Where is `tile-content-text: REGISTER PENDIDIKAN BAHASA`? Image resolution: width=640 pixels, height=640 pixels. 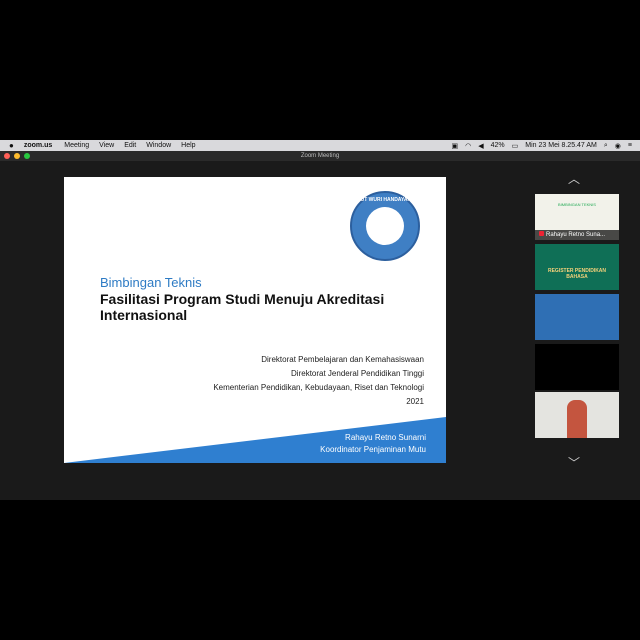 tile-content-text: REGISTER PENDIDIKAN BAHASA is located at coordinates (577, 274).